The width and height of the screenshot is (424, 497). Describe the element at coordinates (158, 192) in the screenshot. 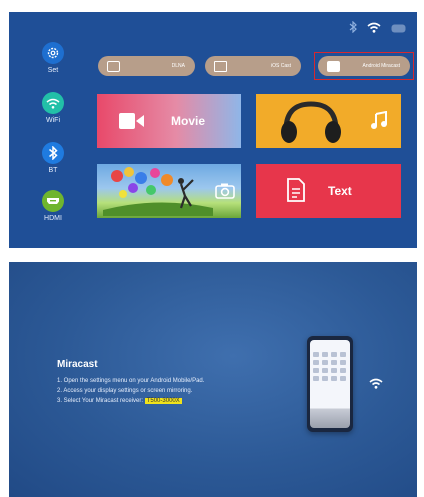

I see `balloons-photo` at that location.